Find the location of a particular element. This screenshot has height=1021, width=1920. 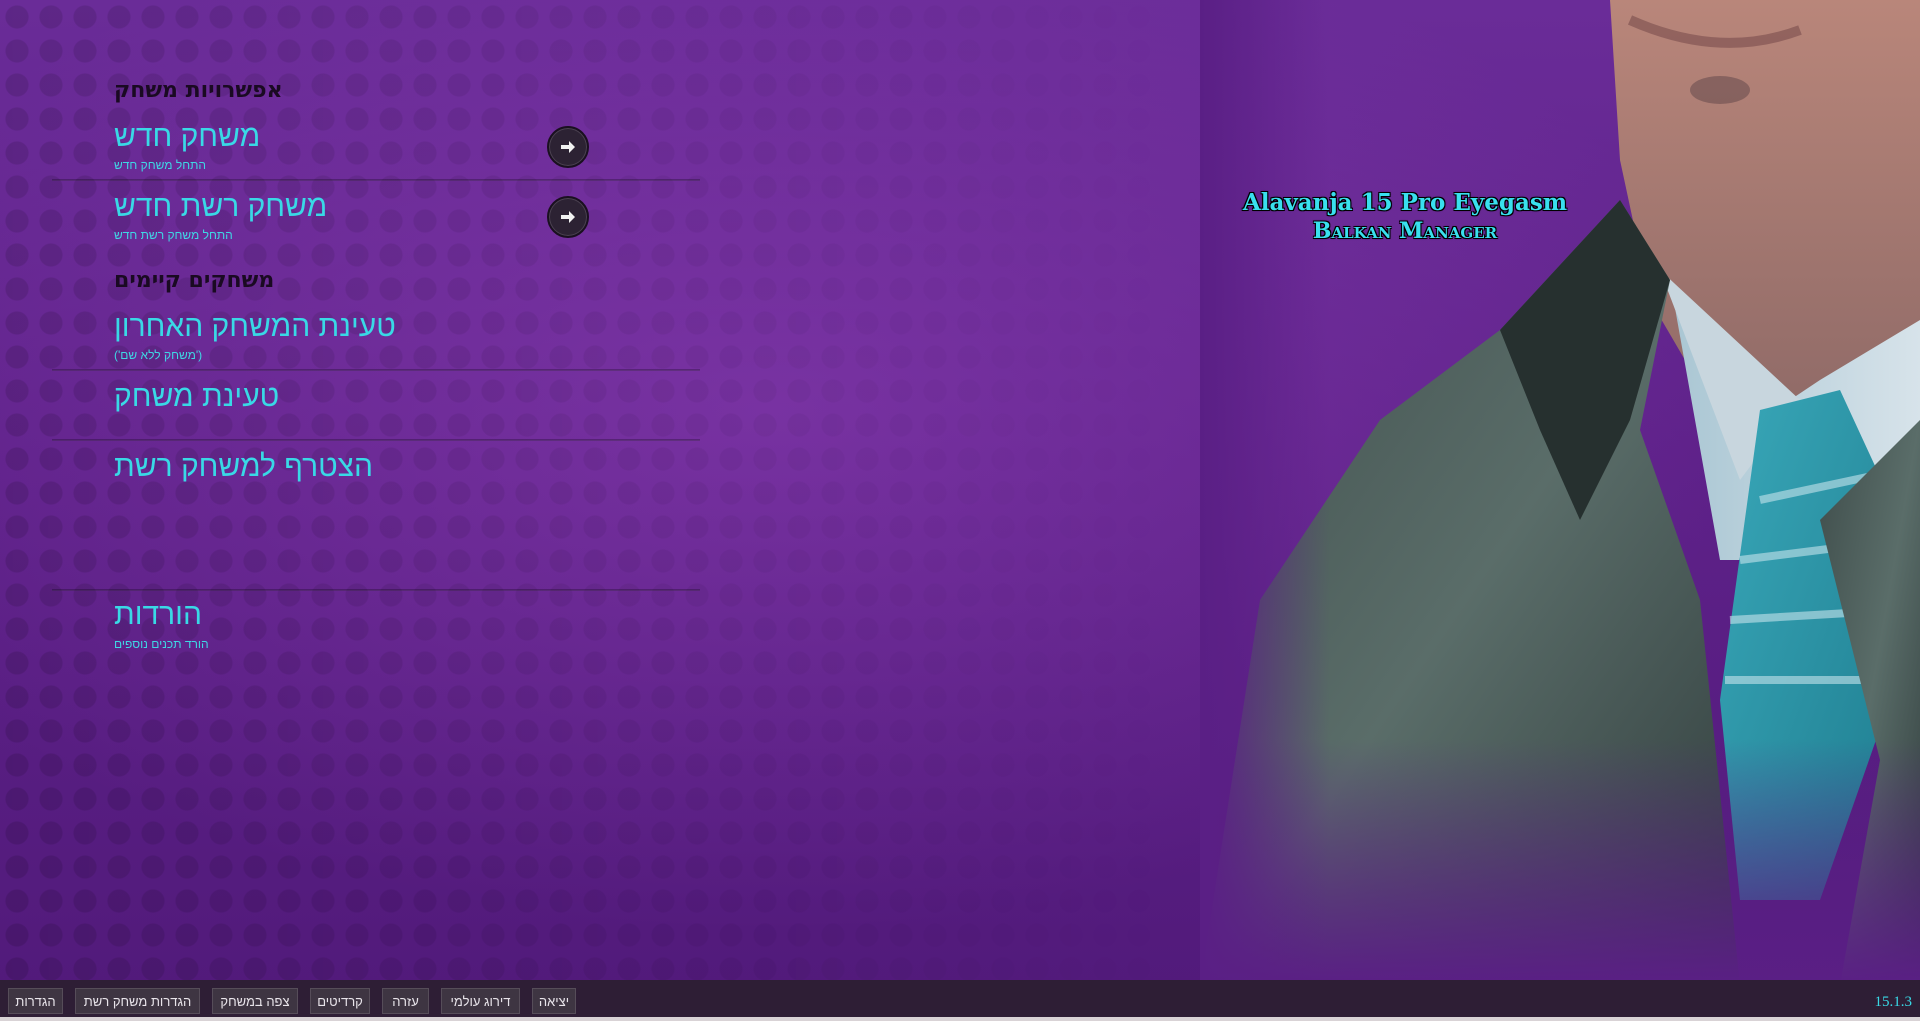

logo-title: Alavanja 15 Pro Eyegasm is located at coordinates (1405, 202).